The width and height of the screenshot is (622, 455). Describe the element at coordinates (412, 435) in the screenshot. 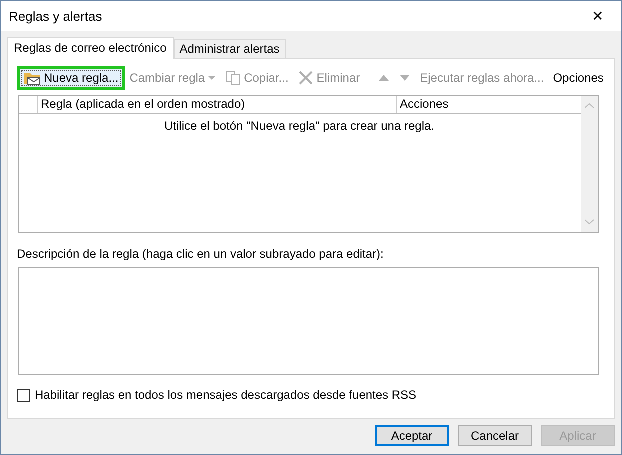

I see `dialog-button: Aceptar` at that location.